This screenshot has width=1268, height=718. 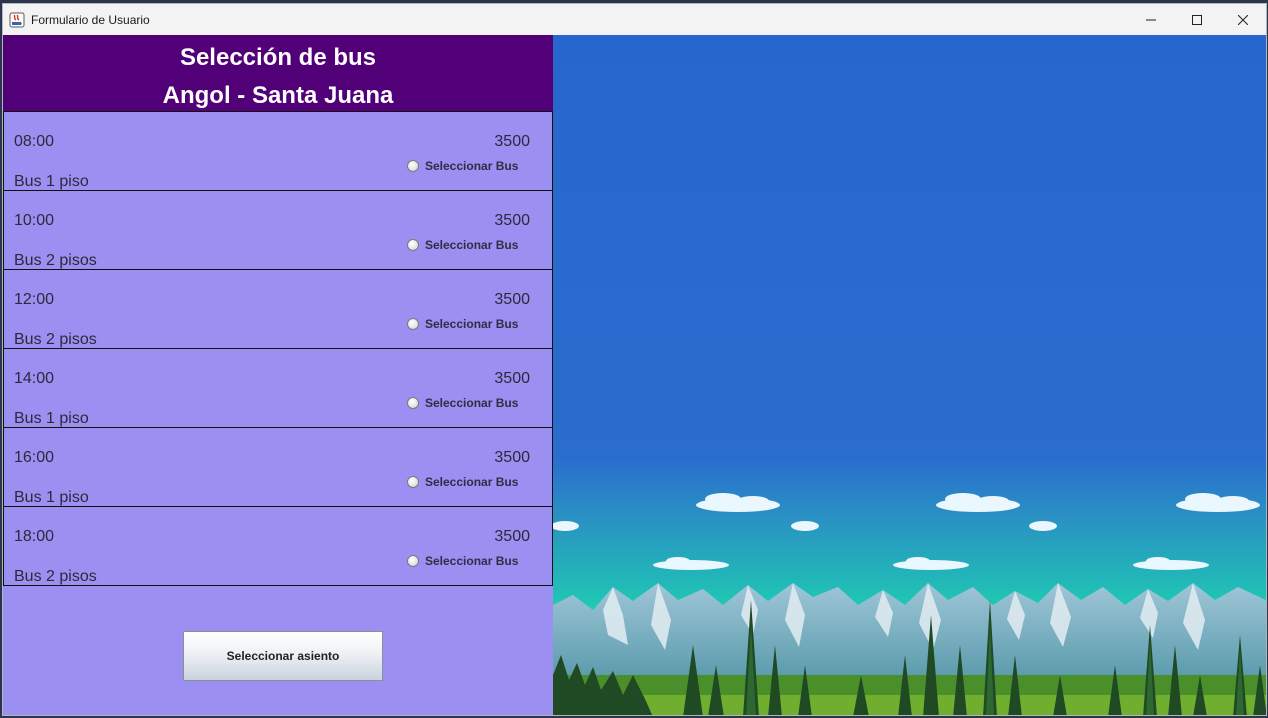 What do you see at coordinates (634, 19) in the screenshot?
I see `title-bar: Formulario de Usuario` at bounding box center [634, 19].